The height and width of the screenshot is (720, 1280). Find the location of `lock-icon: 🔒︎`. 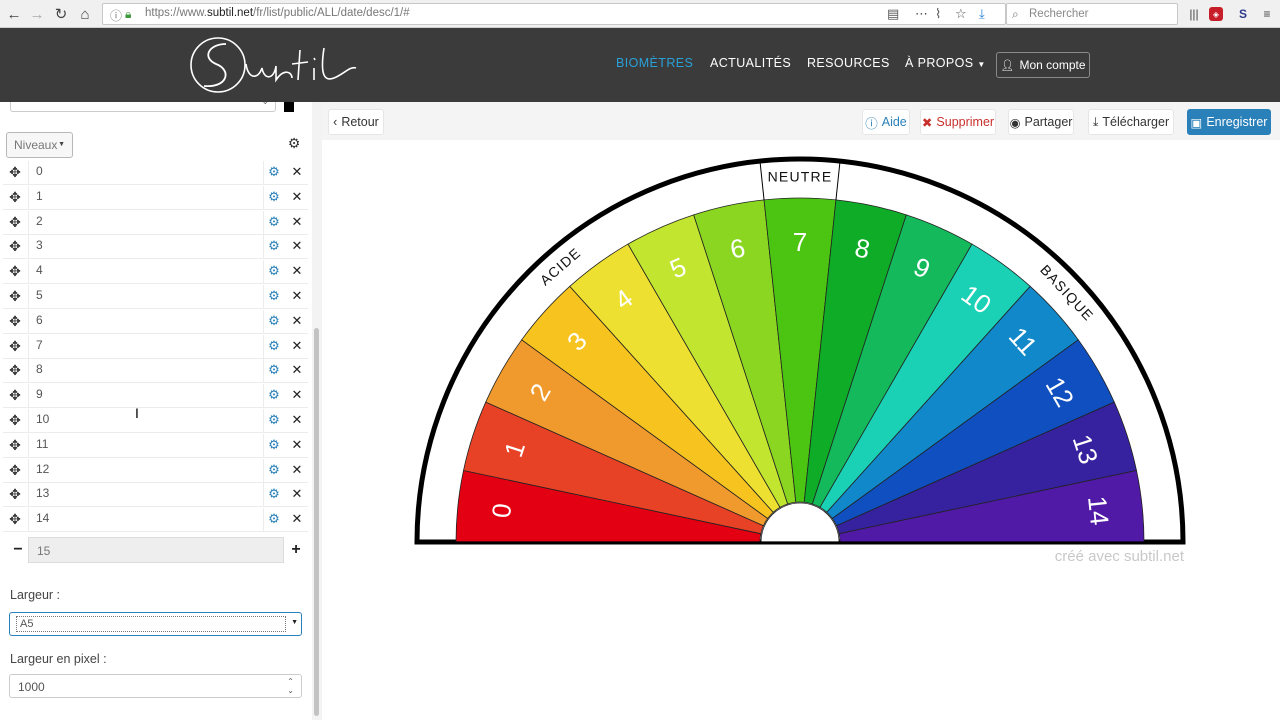

lock-icon: 🔒︎ is located at coordinates (128, 14).